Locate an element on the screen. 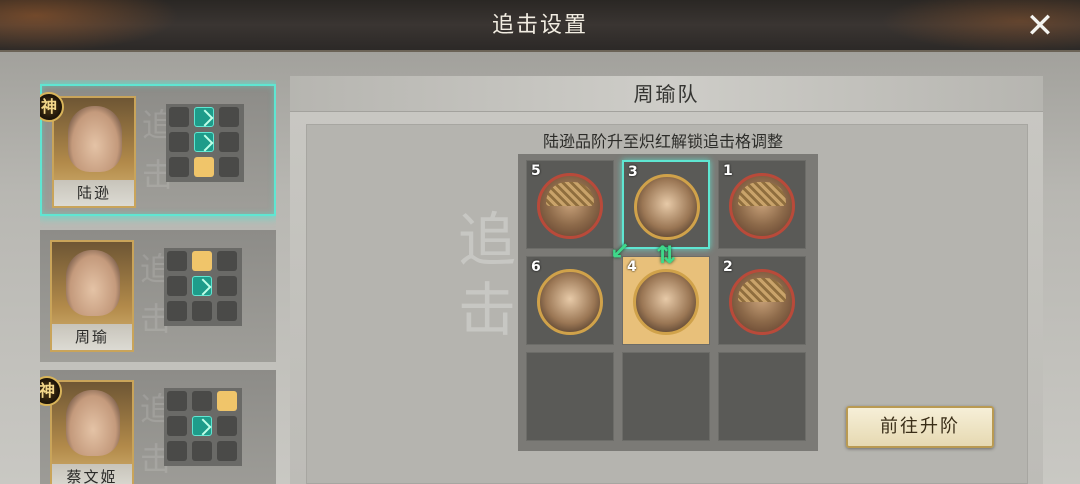 The image size is (1080, 484). slot-number: 1 is located at coordinates (728, 171).